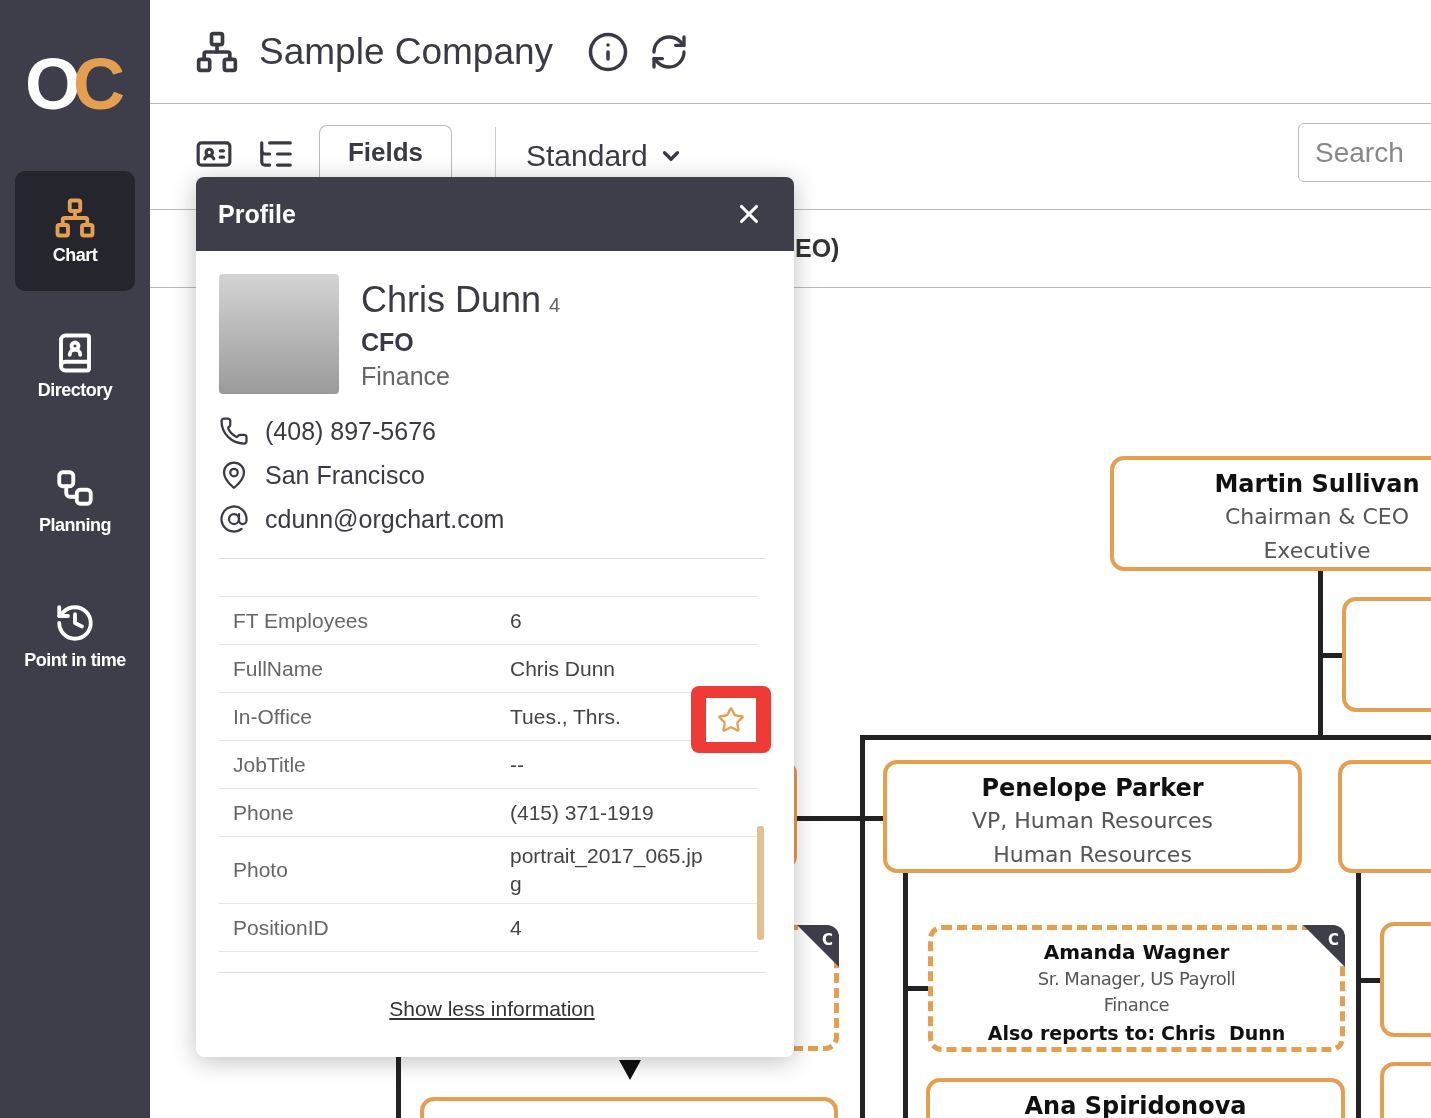  I want to click on person-name: Chris Dunn, so click(451, 300).